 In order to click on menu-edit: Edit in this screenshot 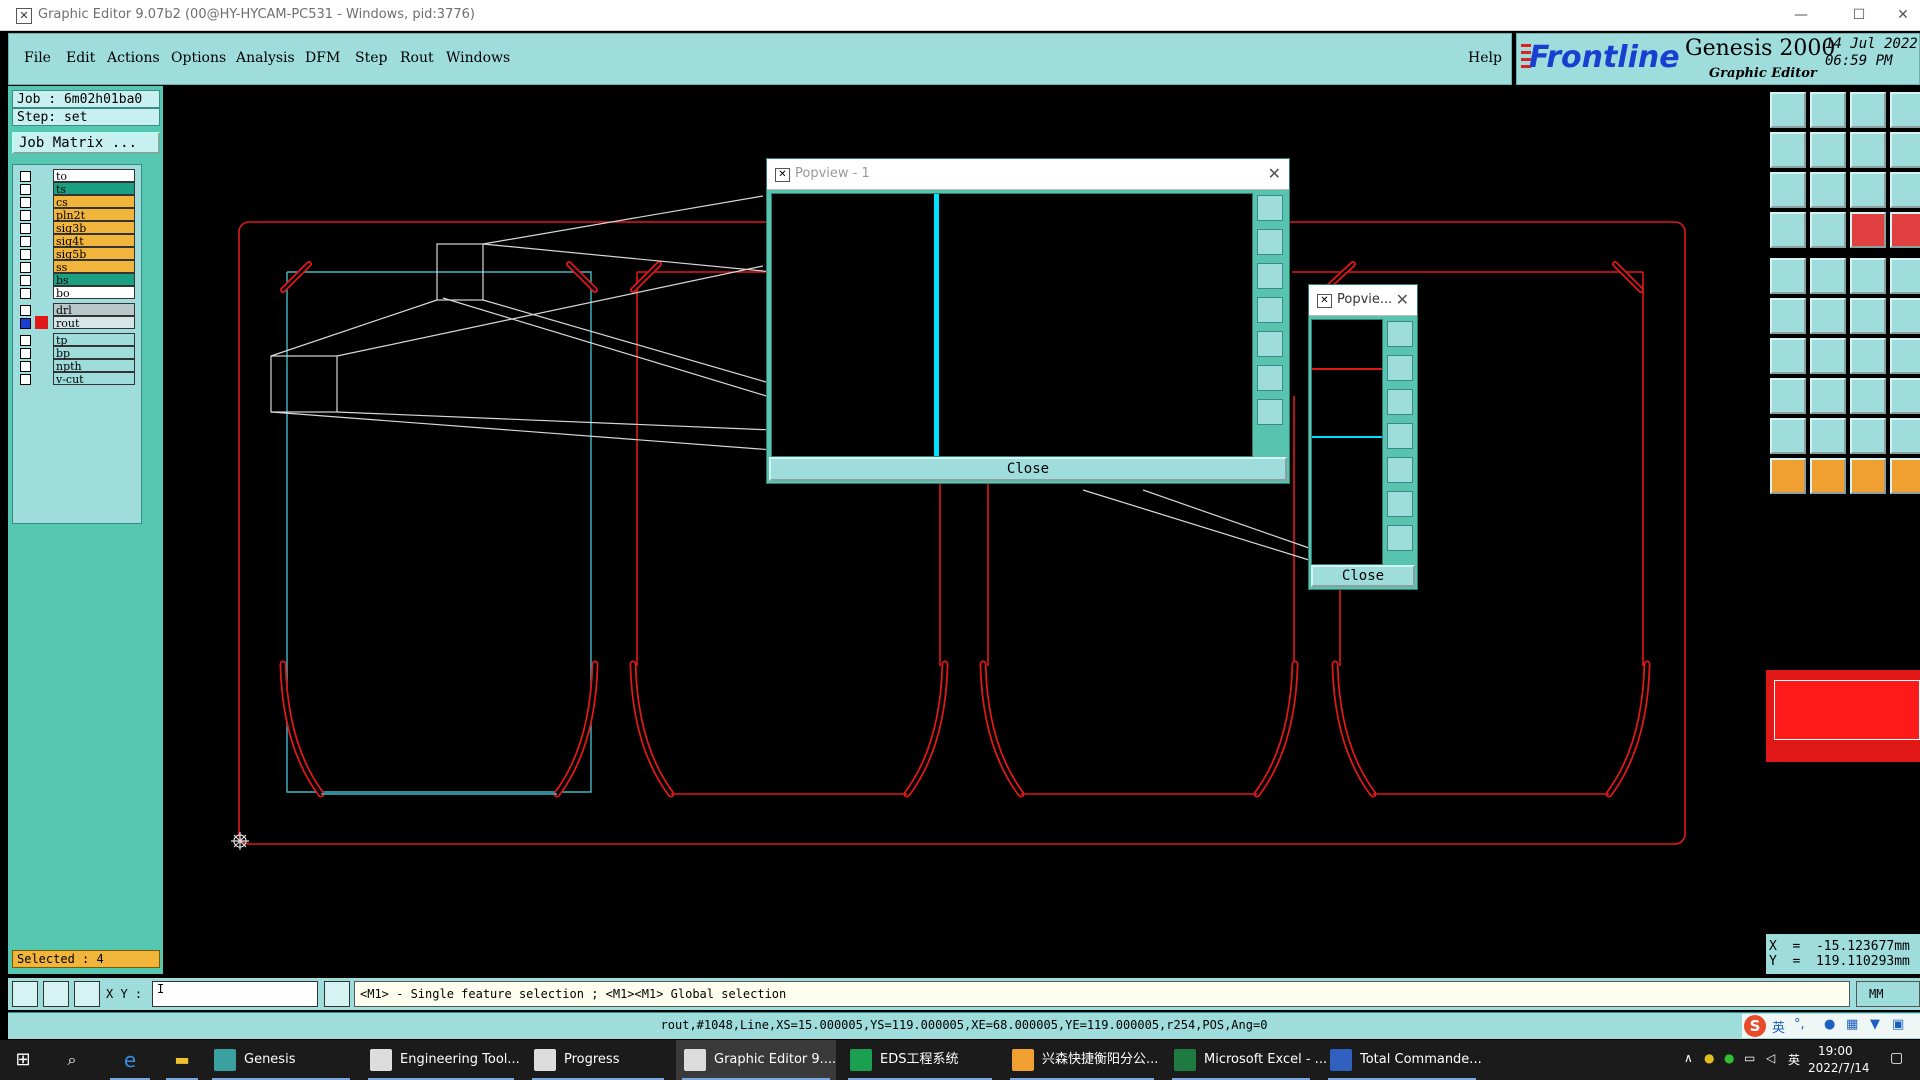, I will do `click(80, 58)`.